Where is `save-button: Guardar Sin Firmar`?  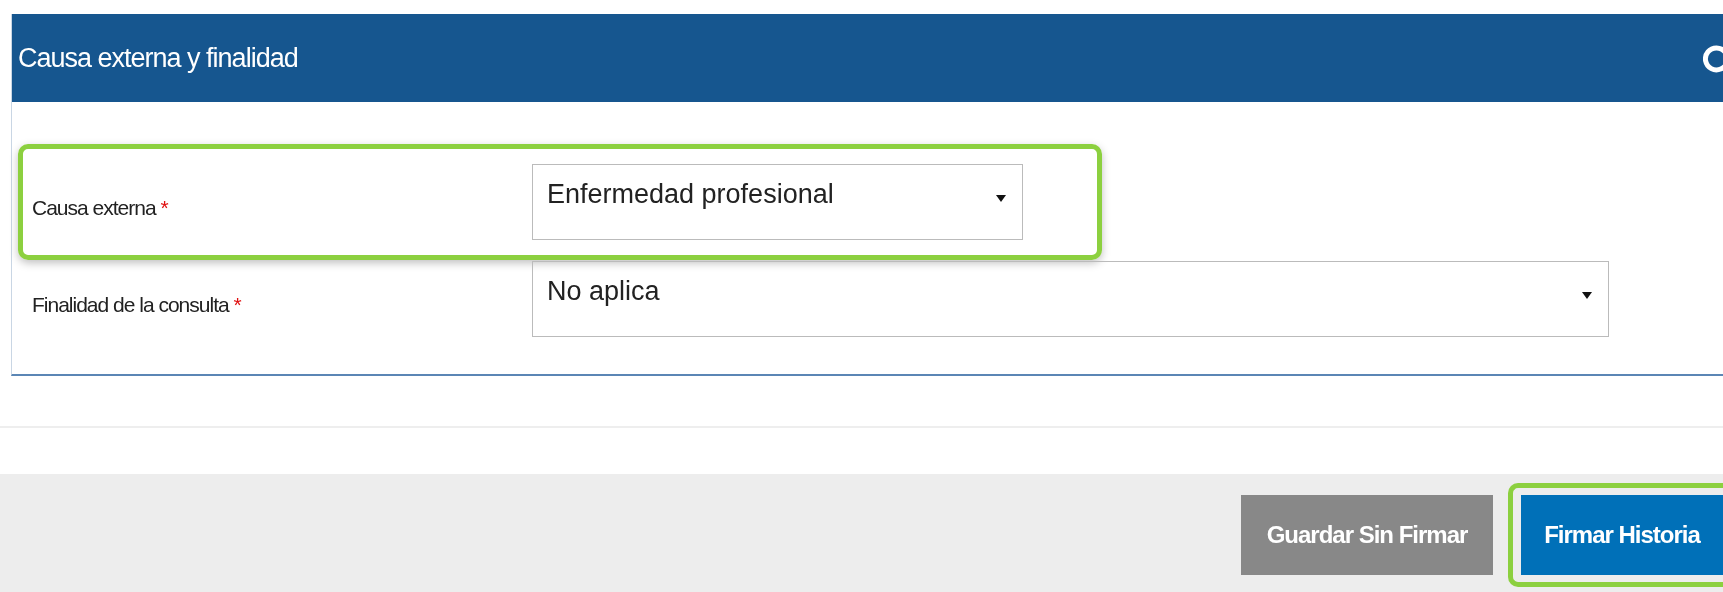
save-button: Guardar Sin Firmar is located at coordinates (1367, 535).